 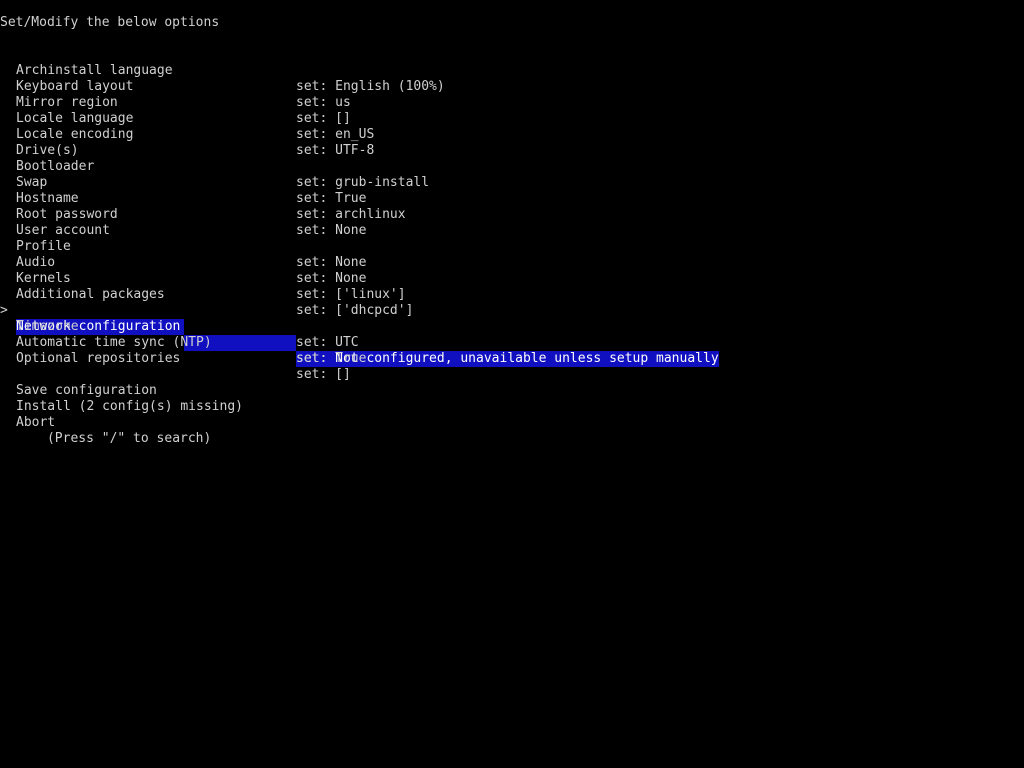 What do you see at coordinates (512, 102) in the screenshot?
I see `option-mirror-region: Mirror region set: []` at bounding box center [512, 102].